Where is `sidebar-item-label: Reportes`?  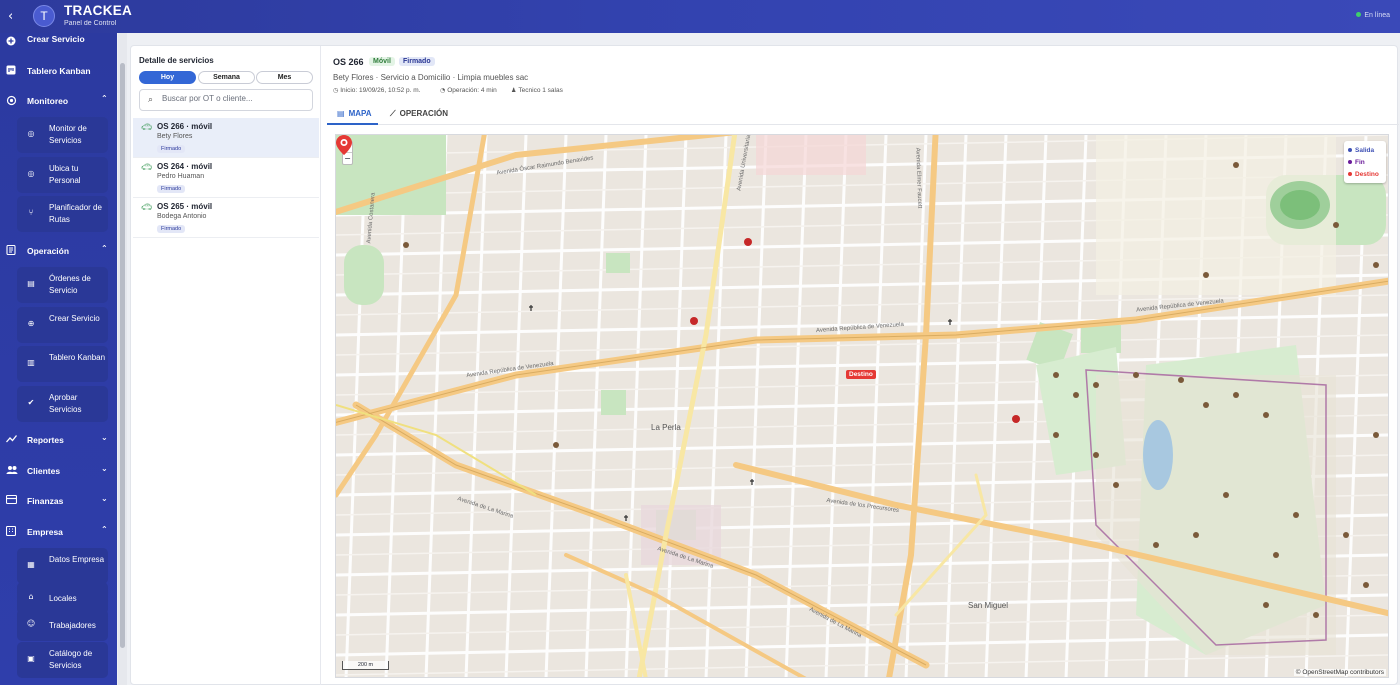
sidebar-item-label: Reportes is located at coordinates (45, 440).